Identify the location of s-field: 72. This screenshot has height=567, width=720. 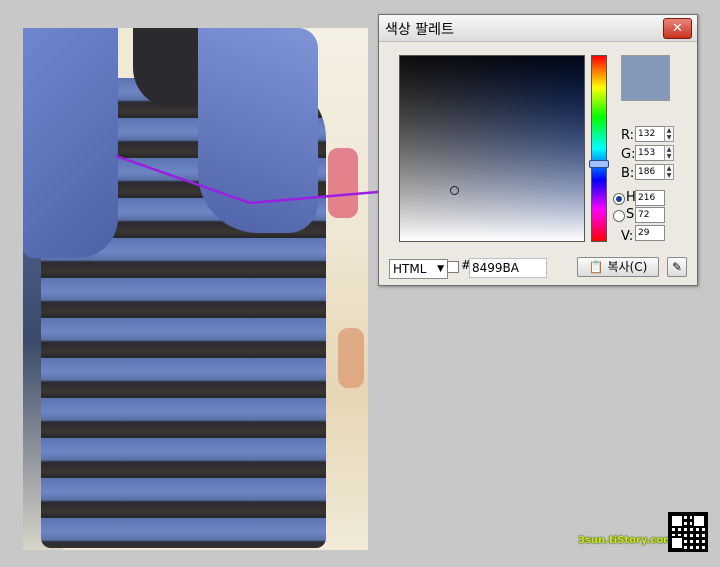
(650, 215).